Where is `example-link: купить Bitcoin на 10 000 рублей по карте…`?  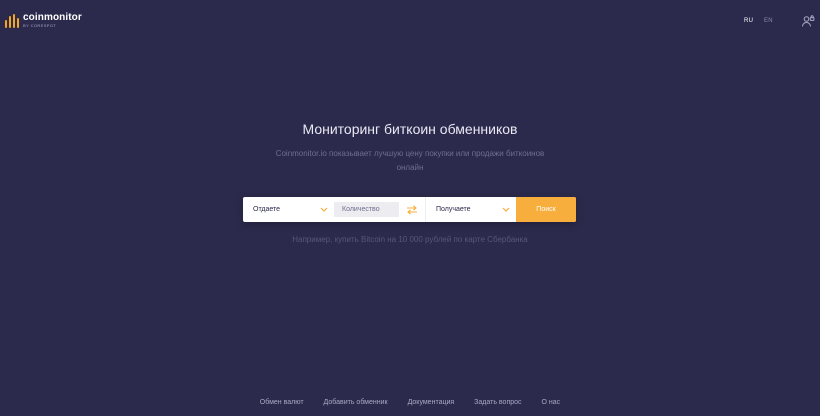 example-link: купить Bitcoin на 10 000 рублей по карте… is located at coordinates (431, 239).